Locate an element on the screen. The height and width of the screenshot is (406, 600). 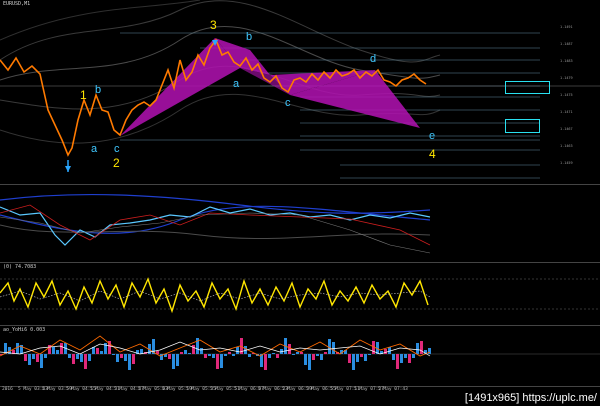
wave-label-c1: c is located at coordinates (117, 149).